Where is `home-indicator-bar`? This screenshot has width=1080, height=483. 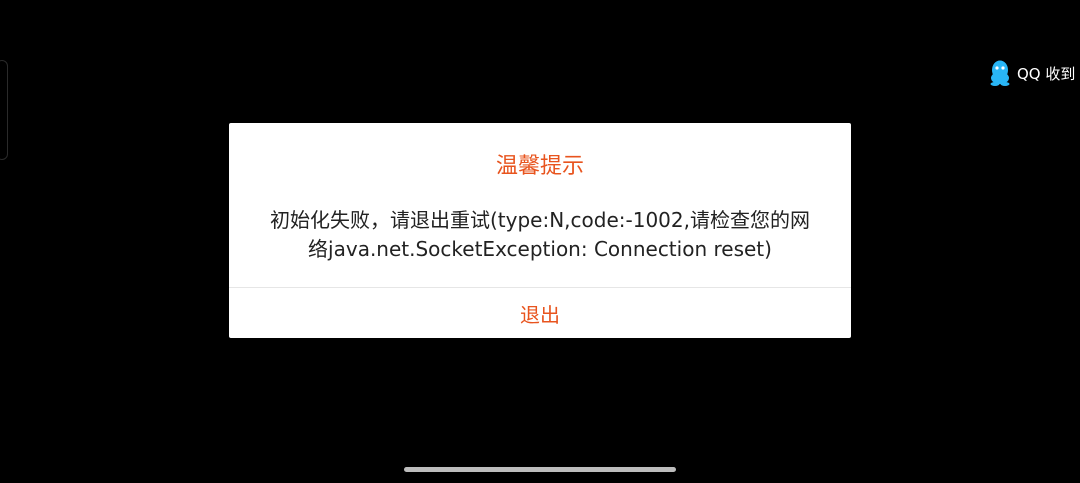
home-indicator-bar is located at coordinates (540, 469).